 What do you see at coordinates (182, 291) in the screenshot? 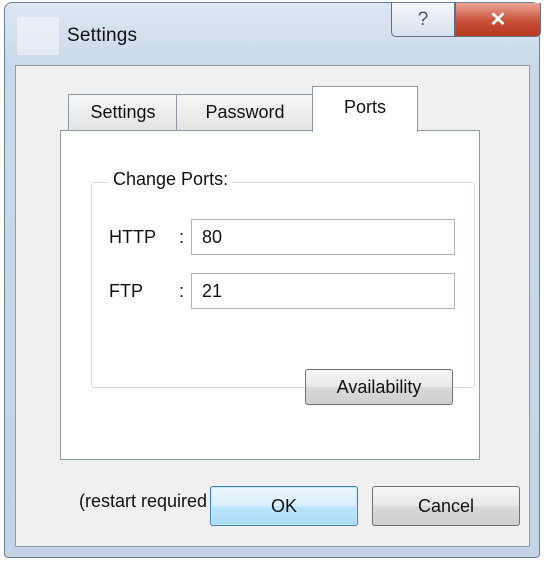
I see `ftp-colon: :` at bounding box center [182, 291].